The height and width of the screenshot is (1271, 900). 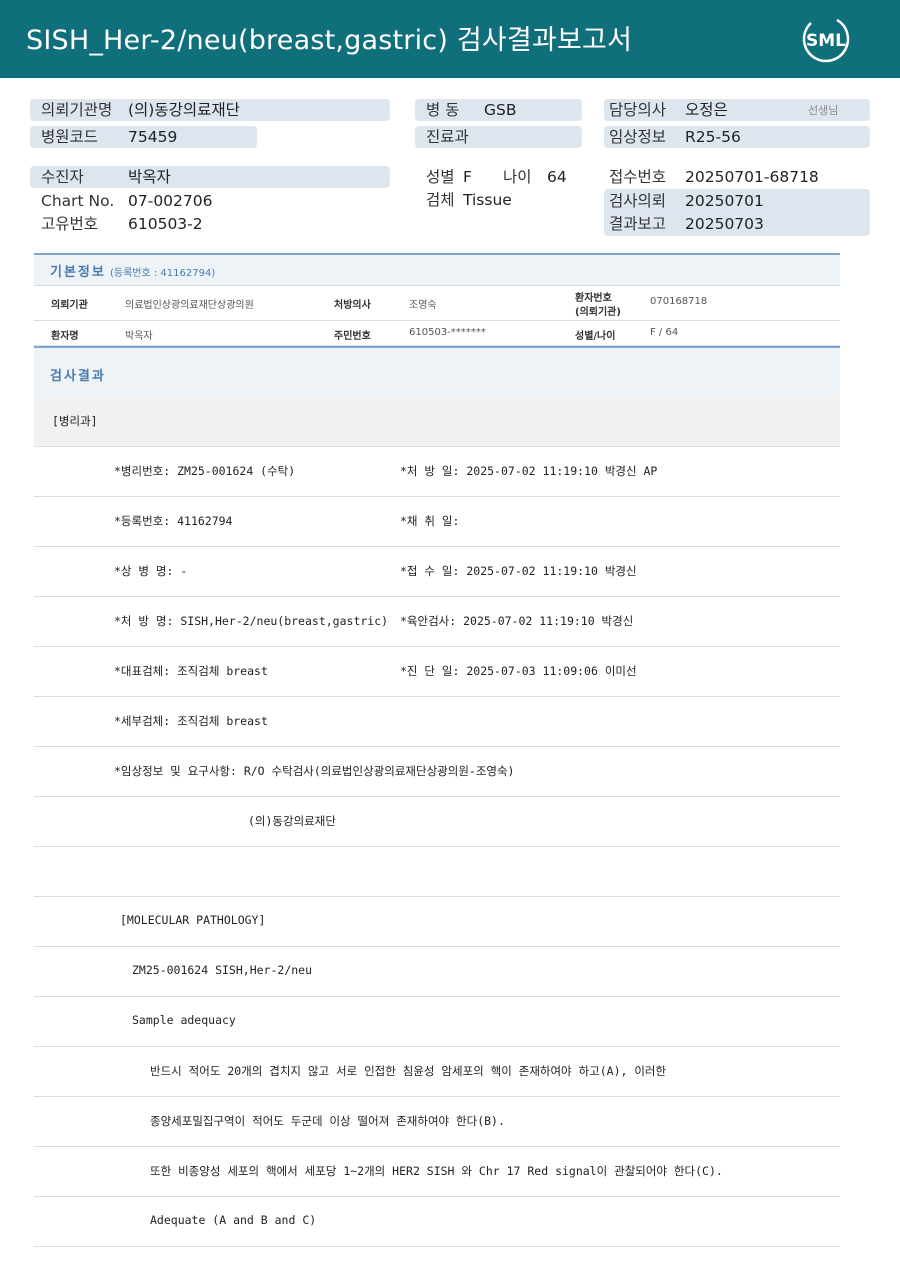 What do you see at coordinates (518, 671) in the screenshot?
I see `report-line-text: *진 단 일: 2025-07-03 11:09:06 이미선` at bounding box center [518, 671].